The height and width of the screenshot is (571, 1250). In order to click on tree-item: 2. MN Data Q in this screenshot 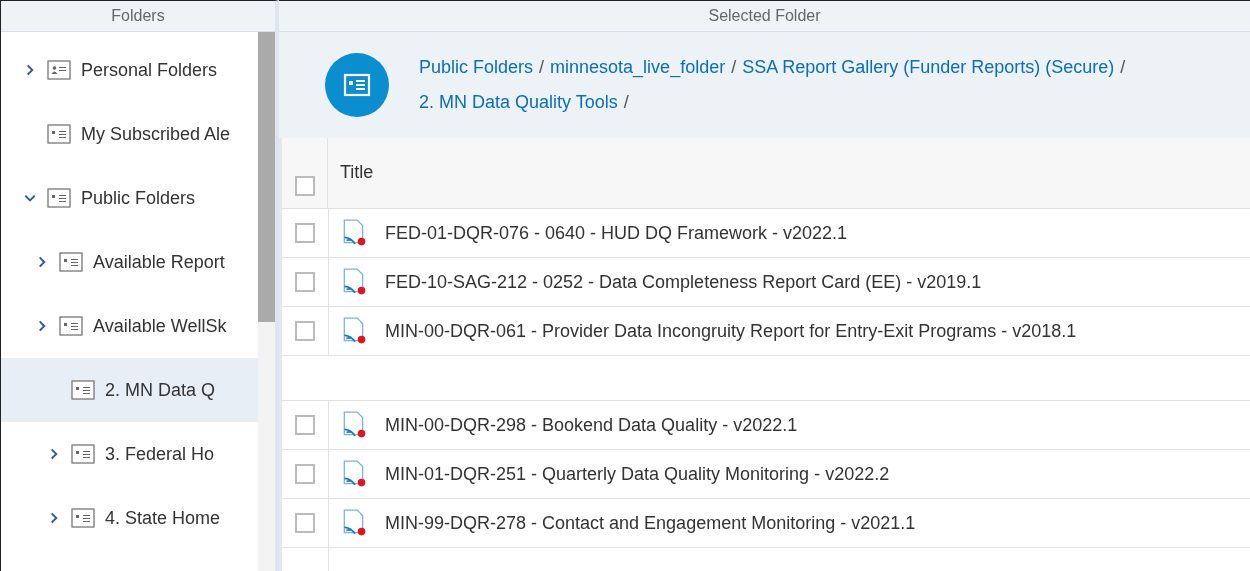, I will do `click(129, 390)`.